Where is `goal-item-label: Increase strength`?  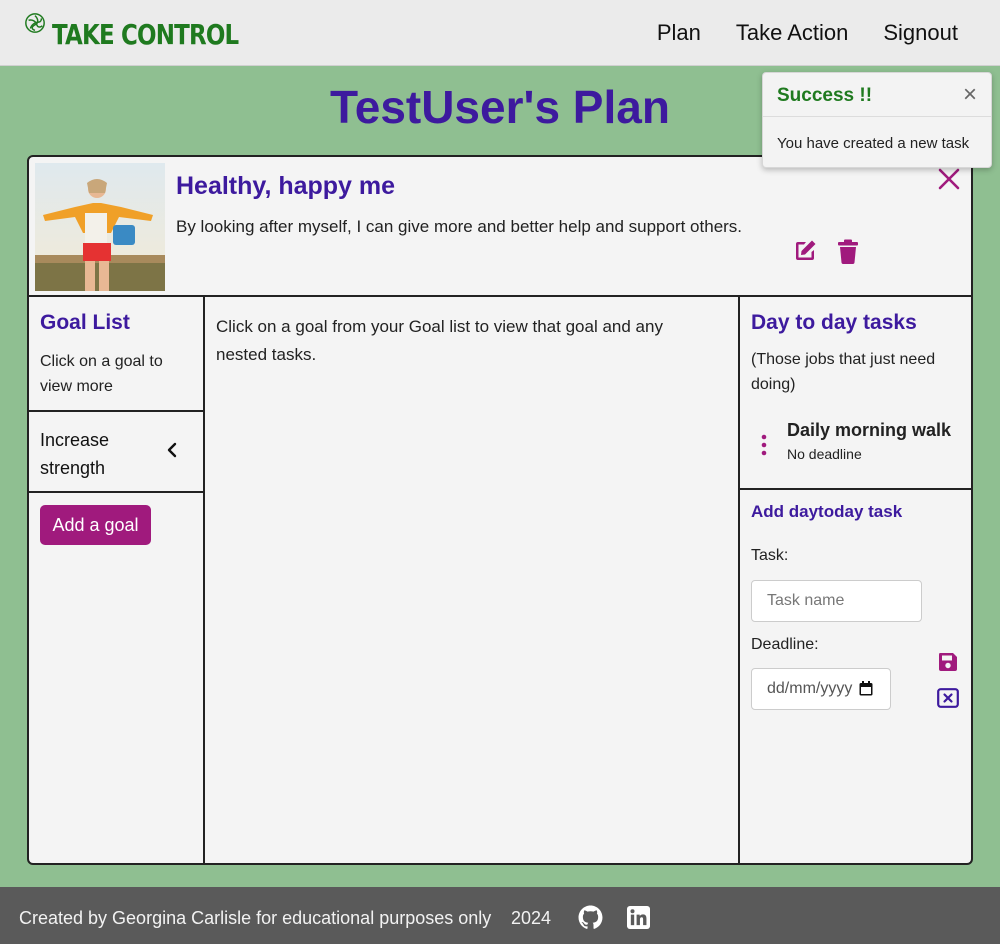 goal-item-label: Increase strength is located at coordinates (75, 454).